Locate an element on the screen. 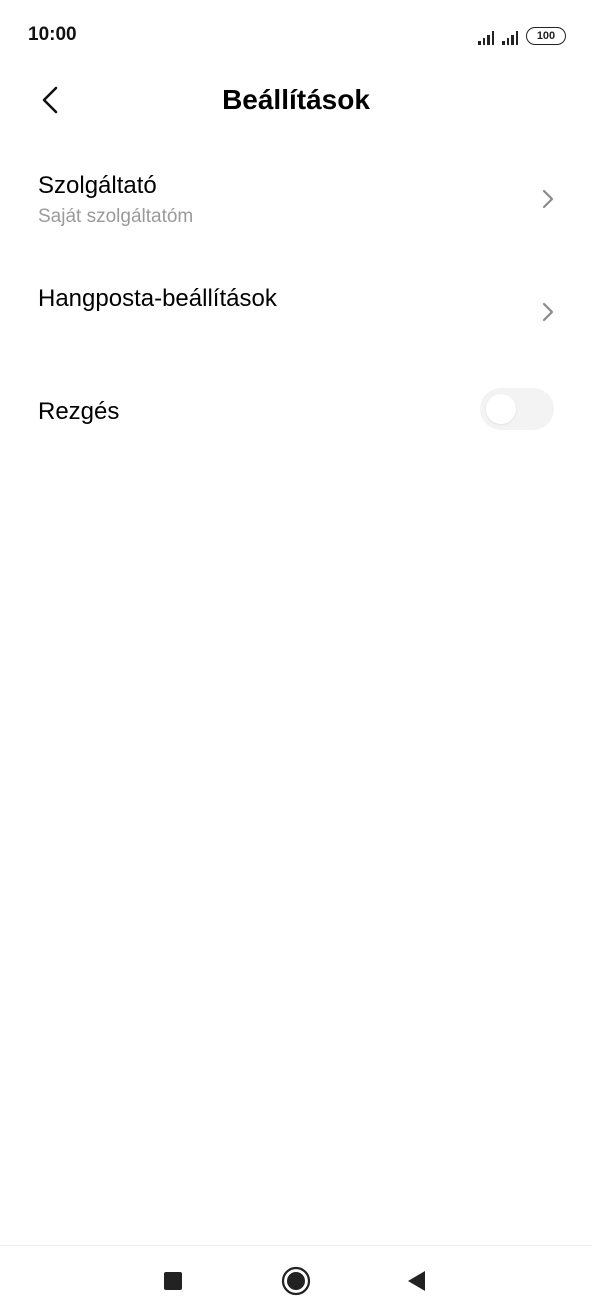 The image size is (592, 1316). battery-level: 100 is located at coordinates (546, 36).